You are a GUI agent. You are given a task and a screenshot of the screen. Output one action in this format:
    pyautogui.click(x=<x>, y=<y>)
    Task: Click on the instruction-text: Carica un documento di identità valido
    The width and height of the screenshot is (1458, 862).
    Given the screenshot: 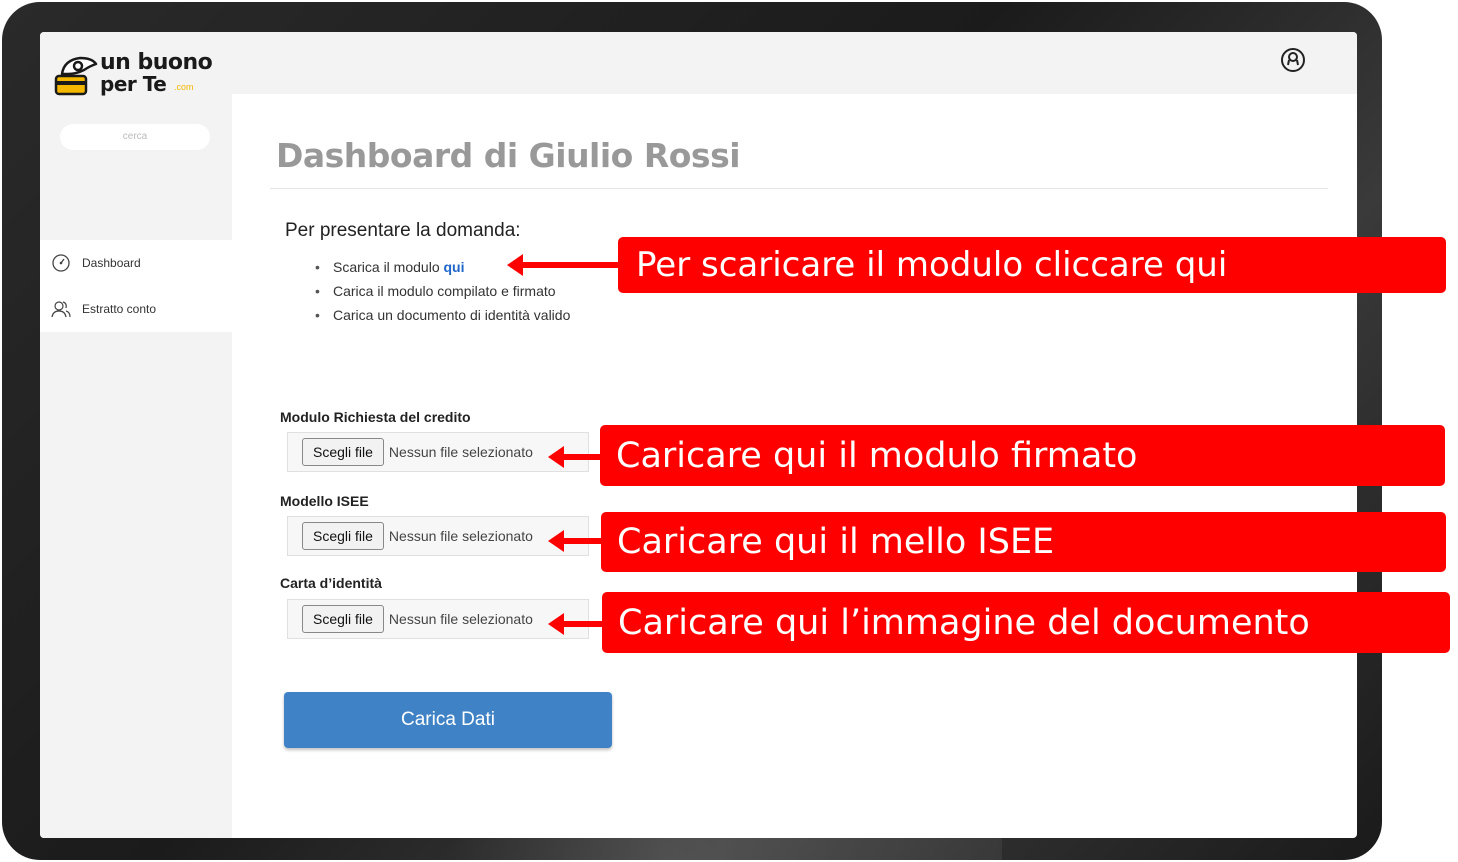 What is the action you would take?
    pyautogui.click(x=452, y=315)
    